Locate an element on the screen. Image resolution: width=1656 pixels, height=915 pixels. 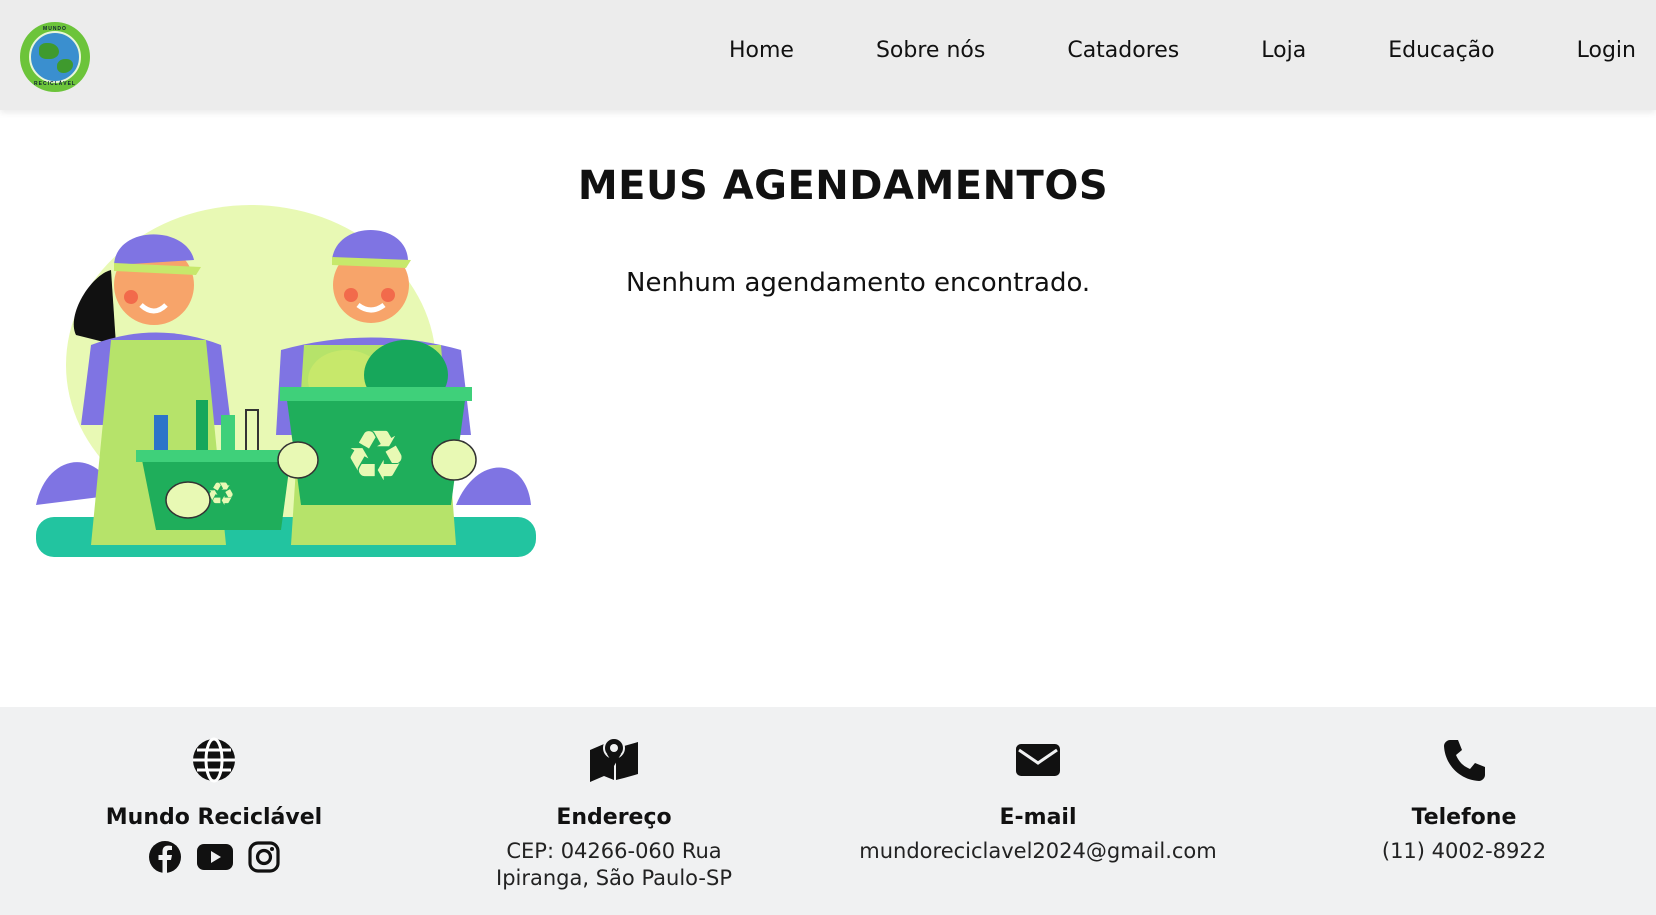
recycling-workers-illustration: ♻ ♻ is located at coordinates (286, 381).